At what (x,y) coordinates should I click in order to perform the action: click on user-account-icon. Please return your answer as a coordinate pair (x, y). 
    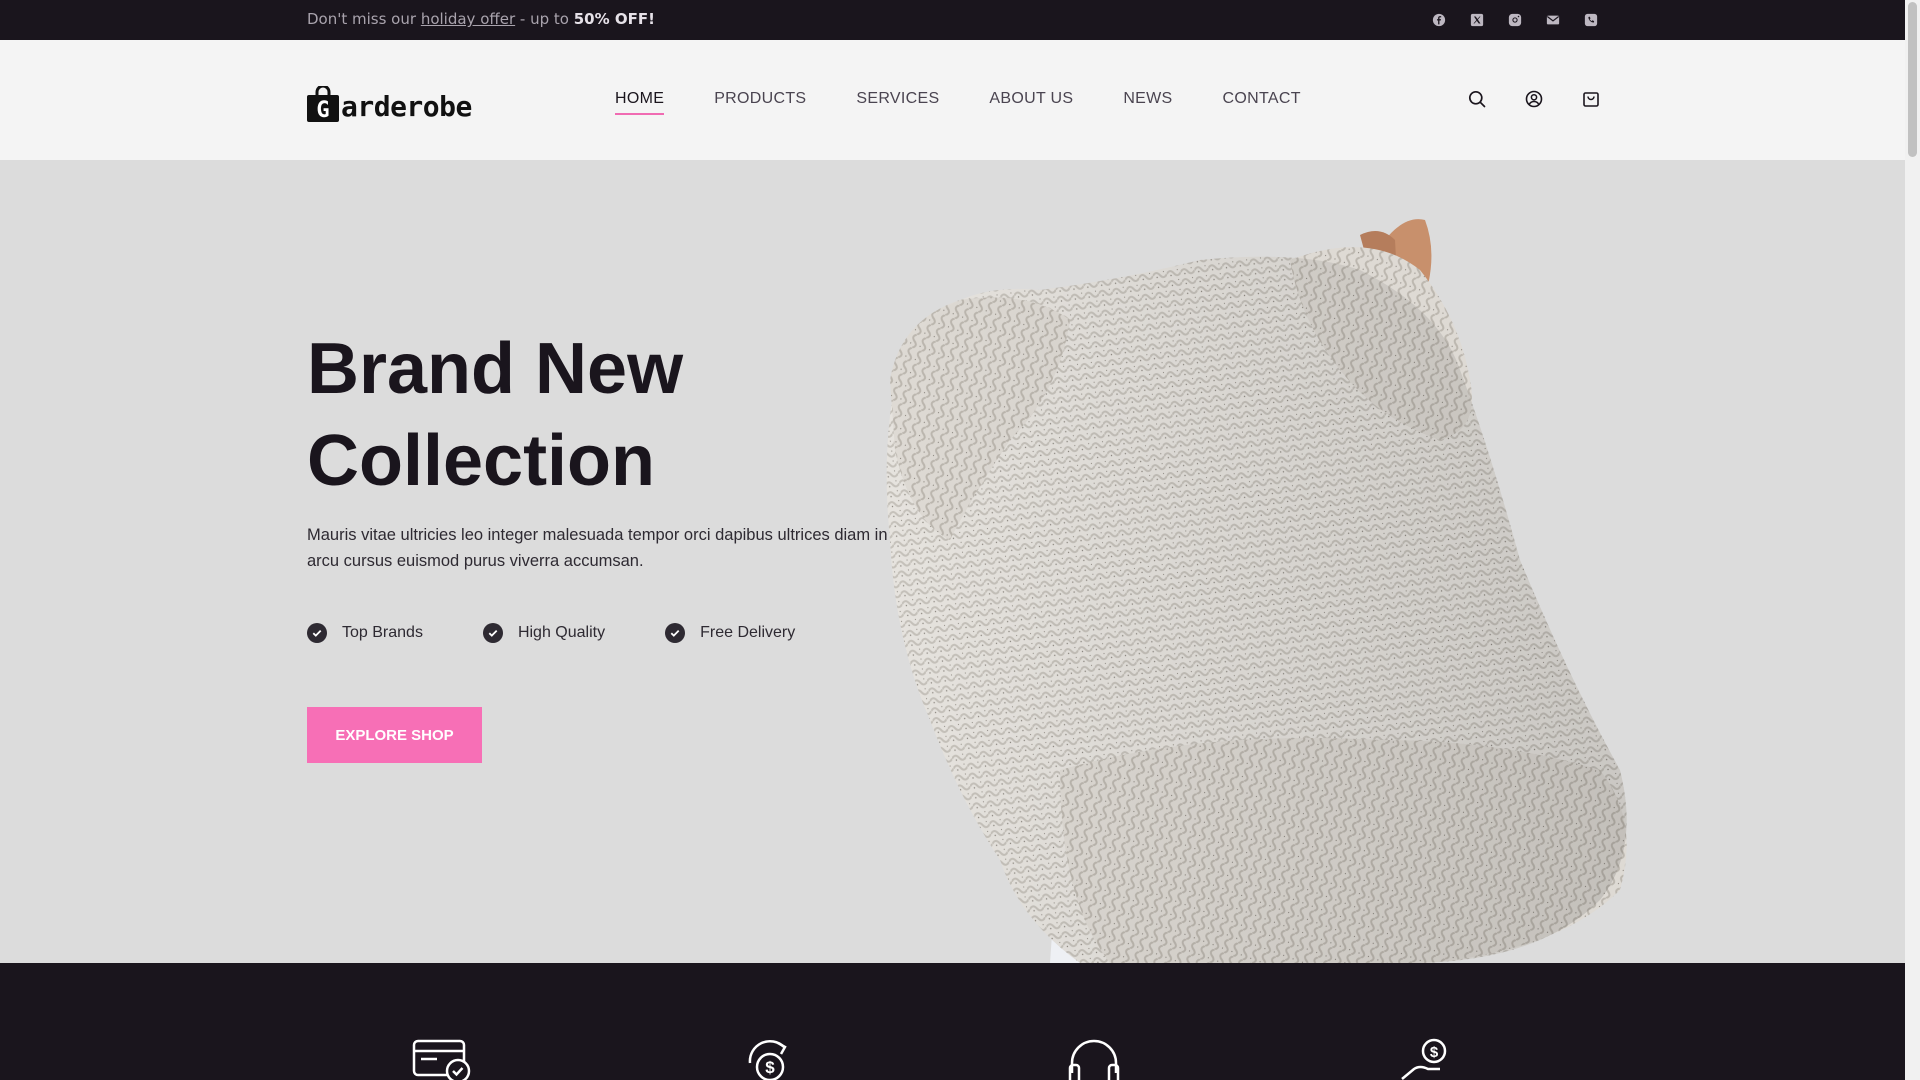
    Looking at the image, I should click on (1534, 99).